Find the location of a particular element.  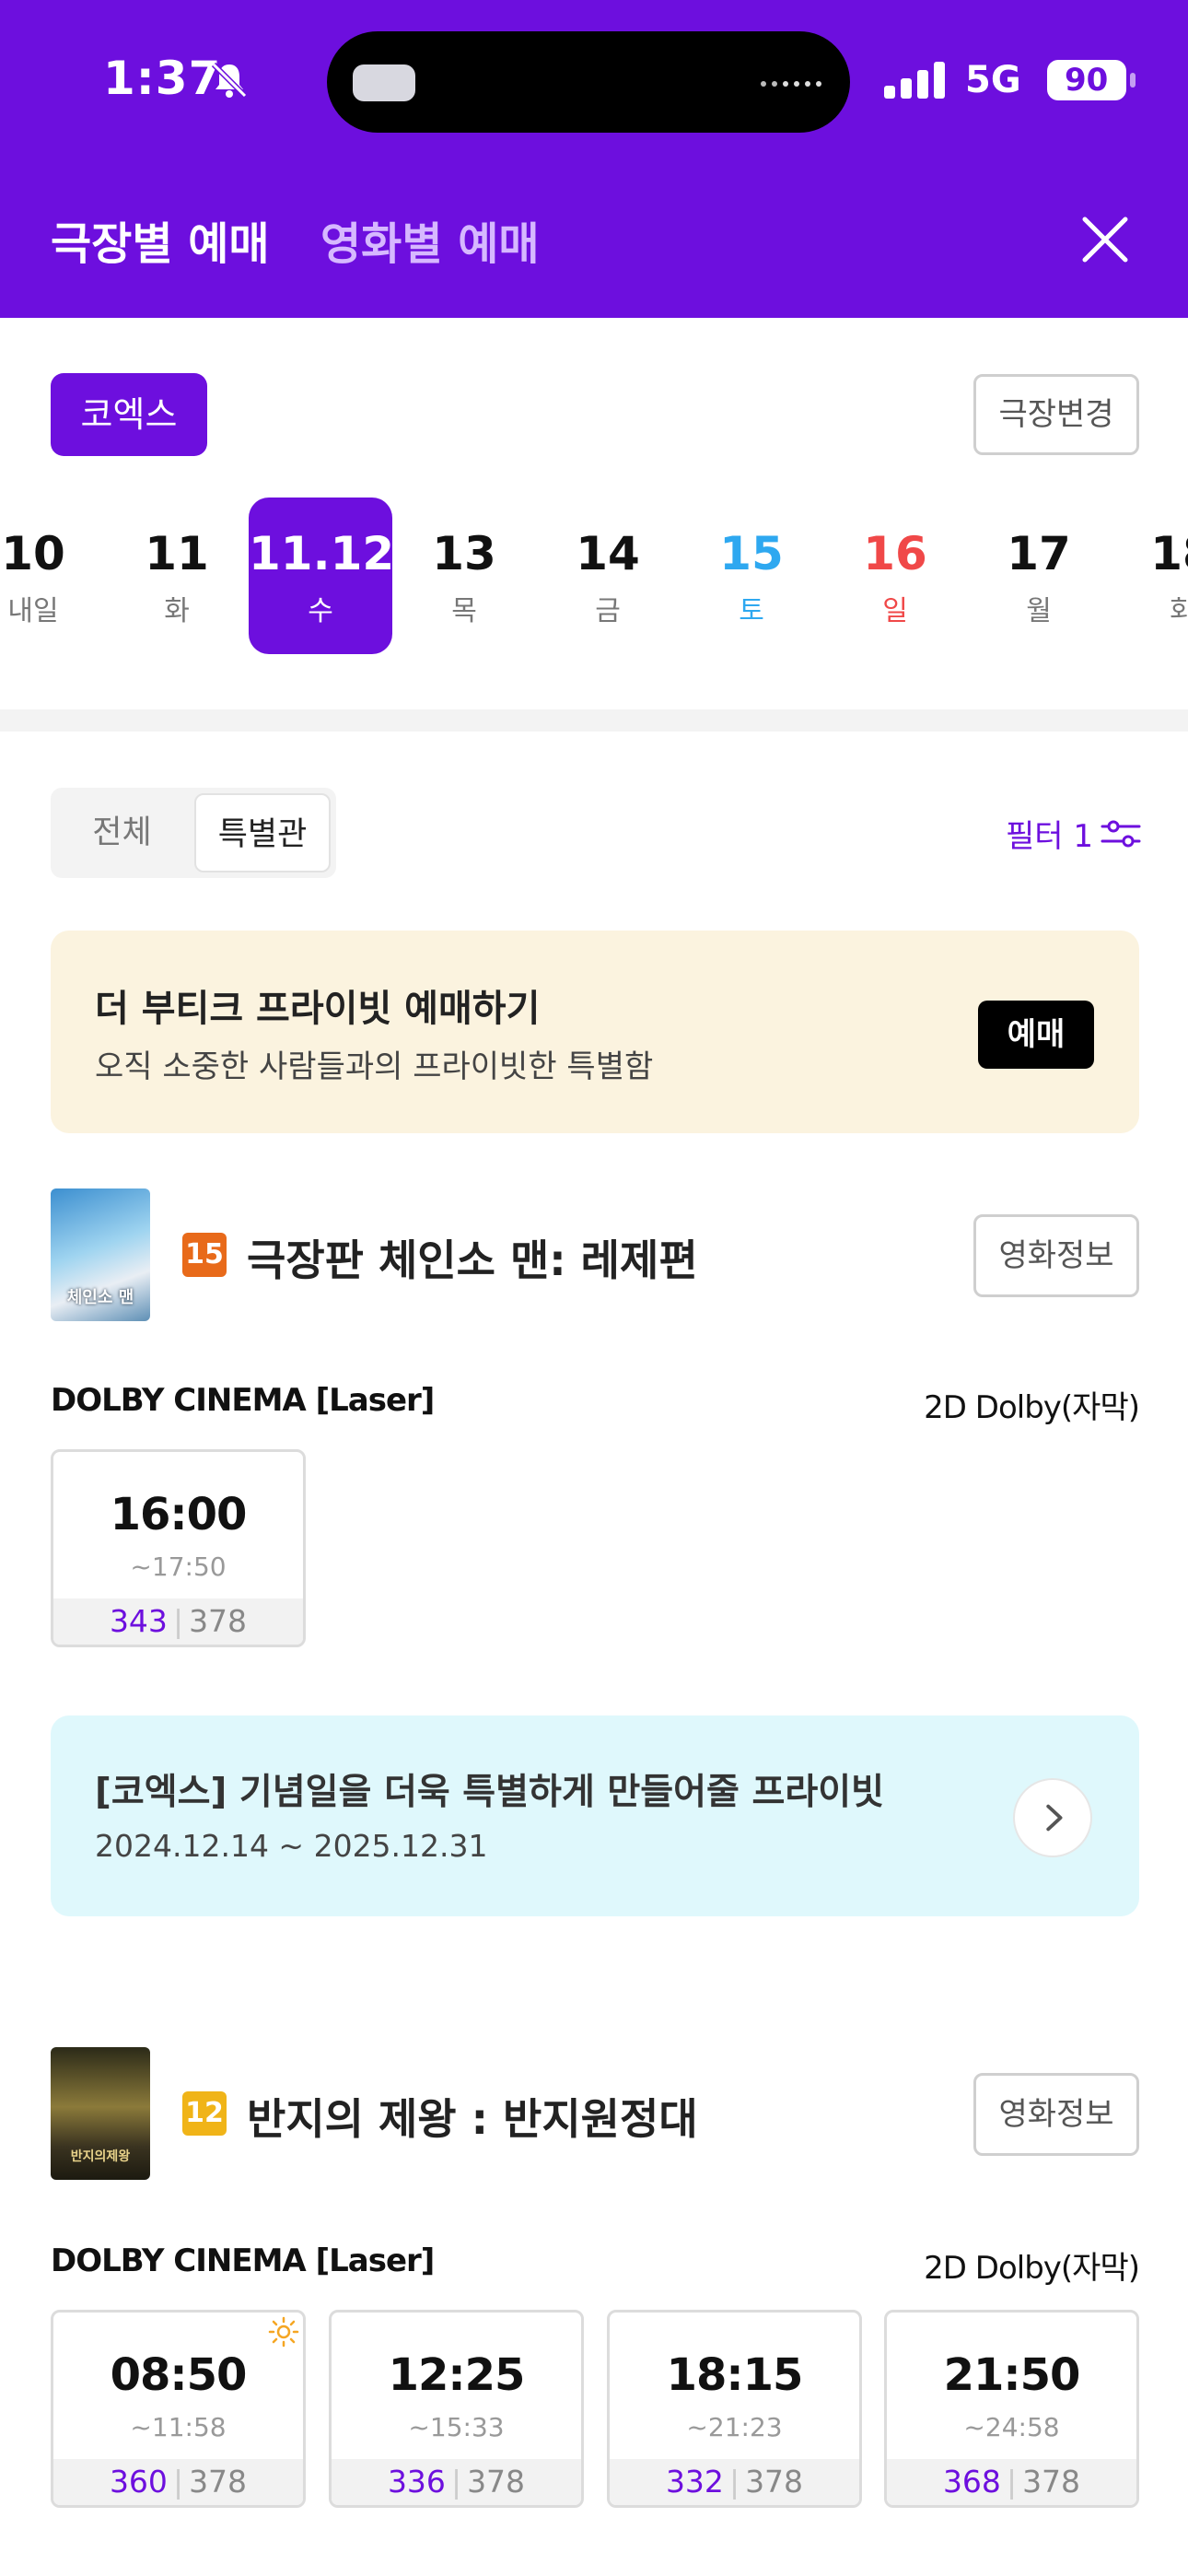

filter-label: 필터 1 is located at coordinates (1049, 837).